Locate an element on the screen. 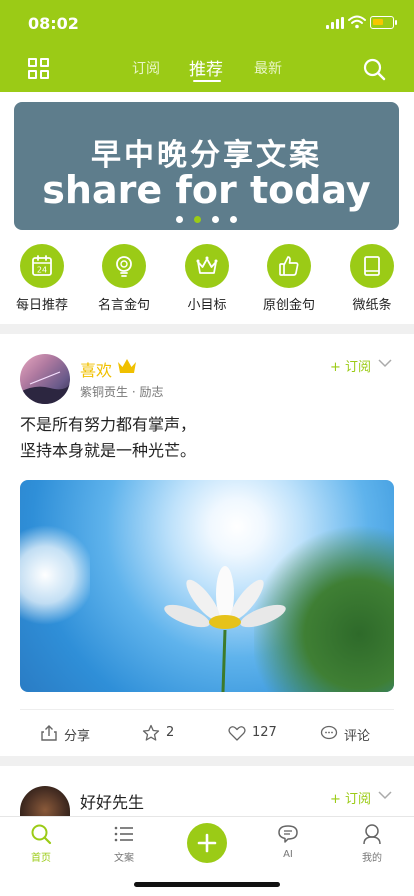 The width and height of the screenshot is (414, 896). tabbar-profile: 我的 is located at coordinates (372, 845).